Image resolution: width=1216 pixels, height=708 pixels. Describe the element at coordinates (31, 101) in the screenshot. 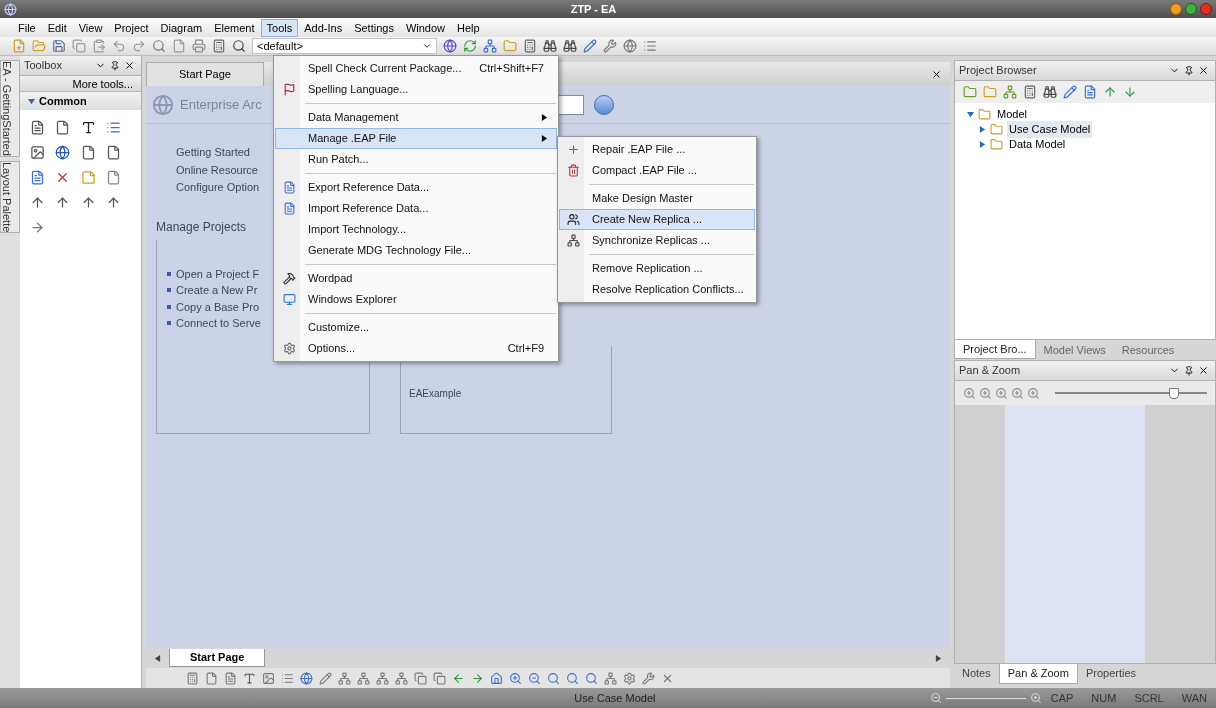

I see `expand-arrow-icon` at that location.